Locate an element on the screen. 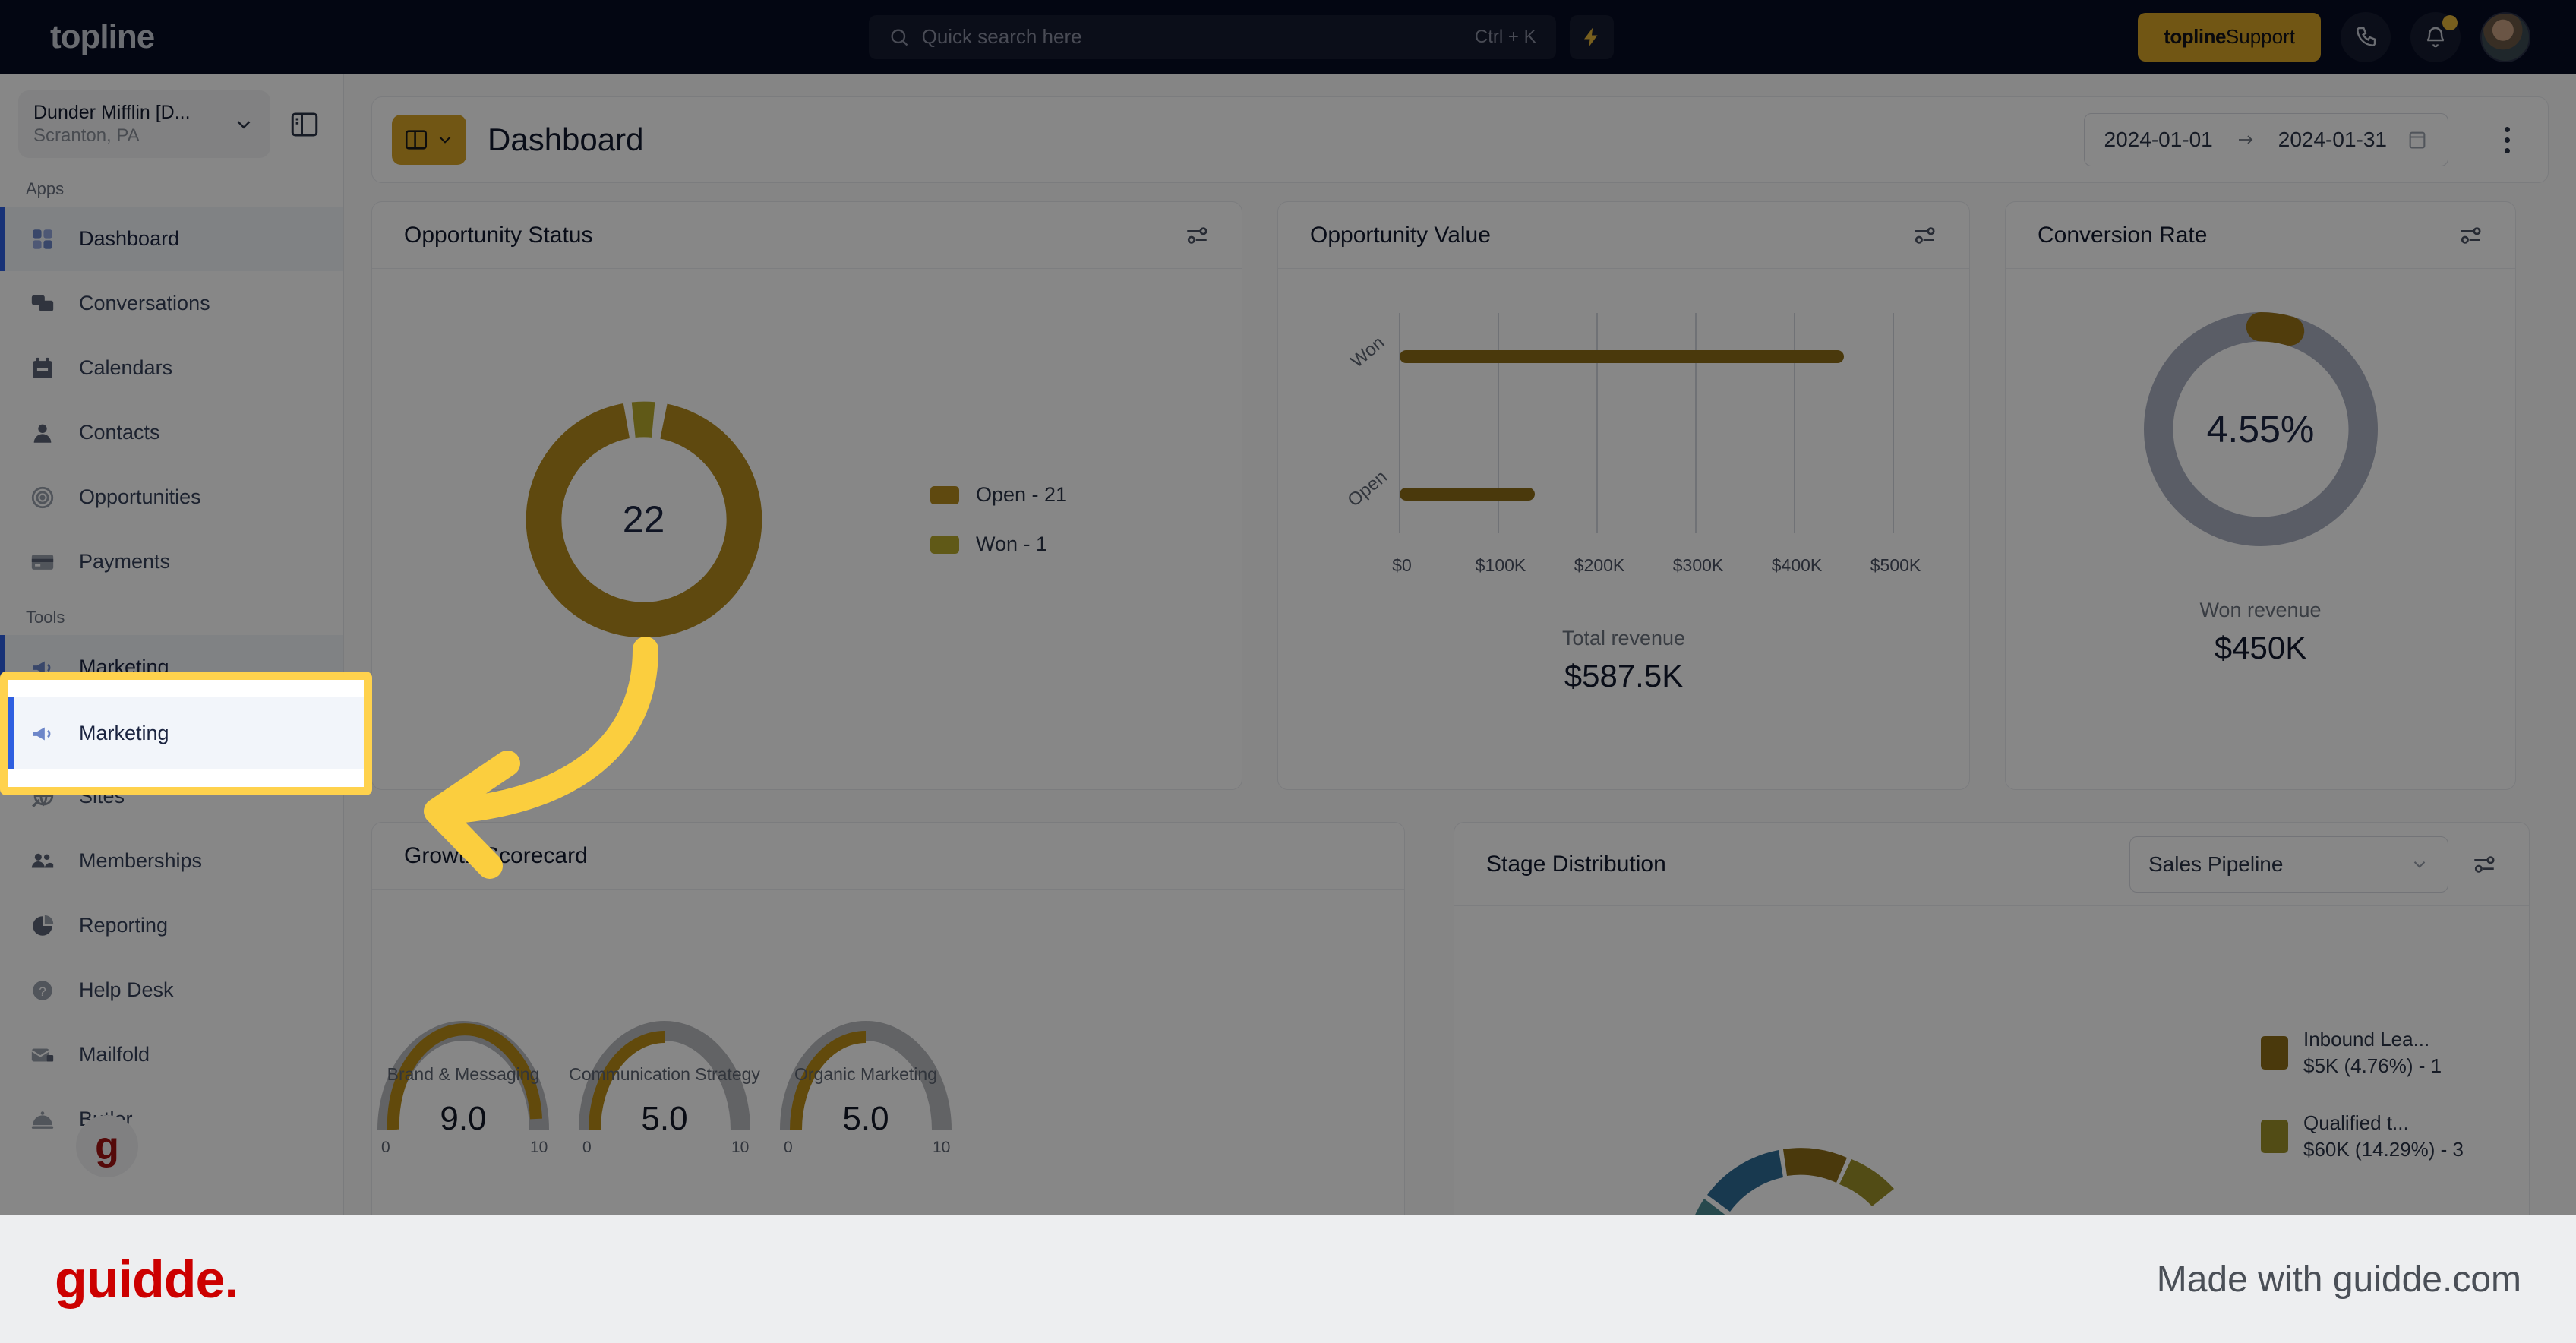  location-selector: Dunder Mifflin [D... Scranton, PA is located at coordinates (144, 124).